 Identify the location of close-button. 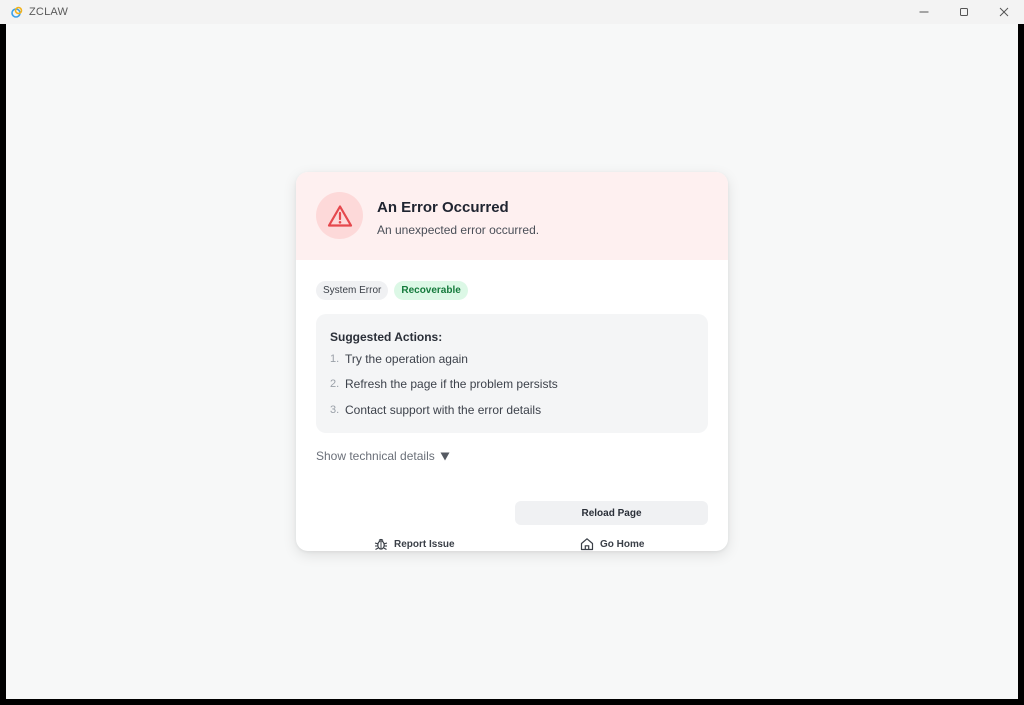
(1004, 12).